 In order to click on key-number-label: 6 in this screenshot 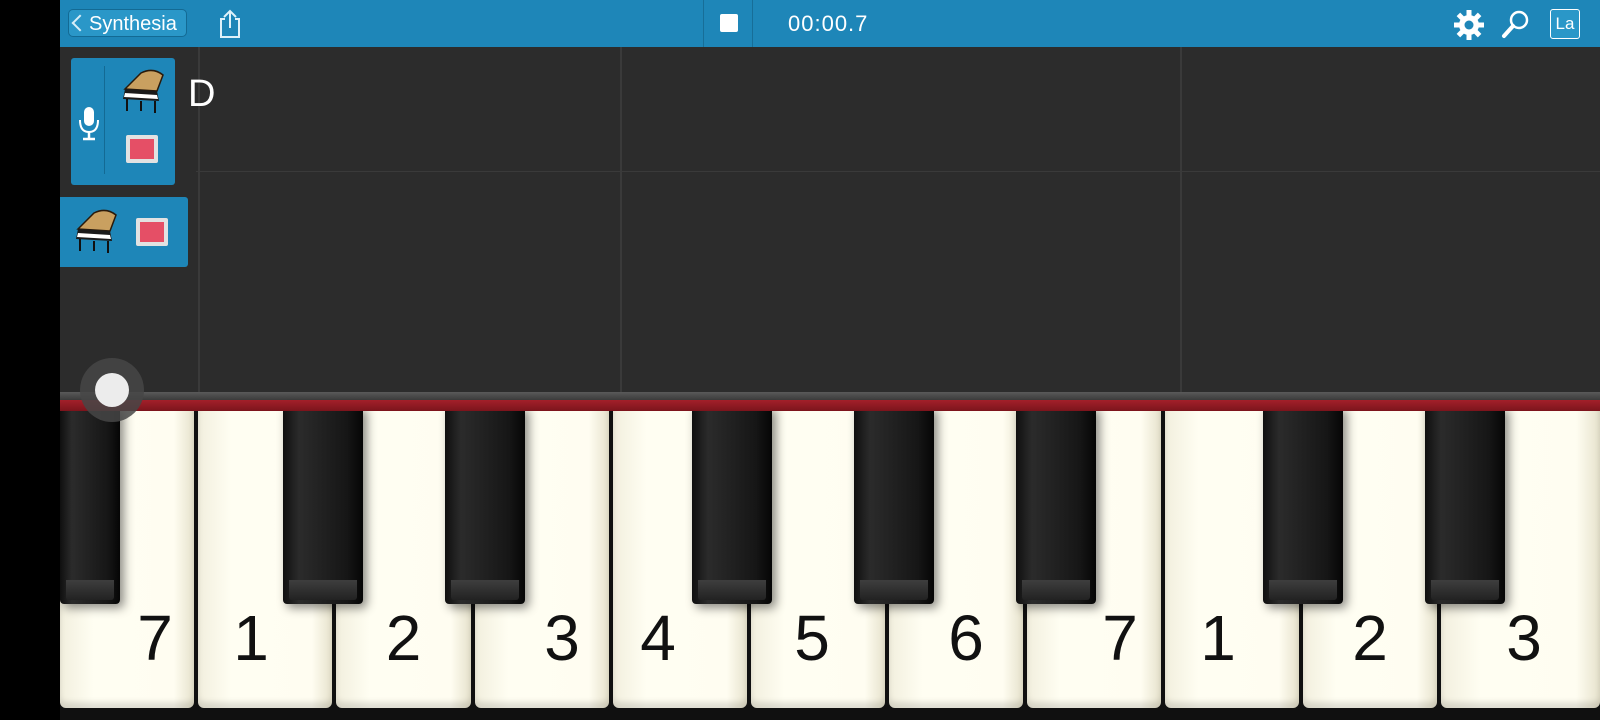, I will do `click(966, 638)`.